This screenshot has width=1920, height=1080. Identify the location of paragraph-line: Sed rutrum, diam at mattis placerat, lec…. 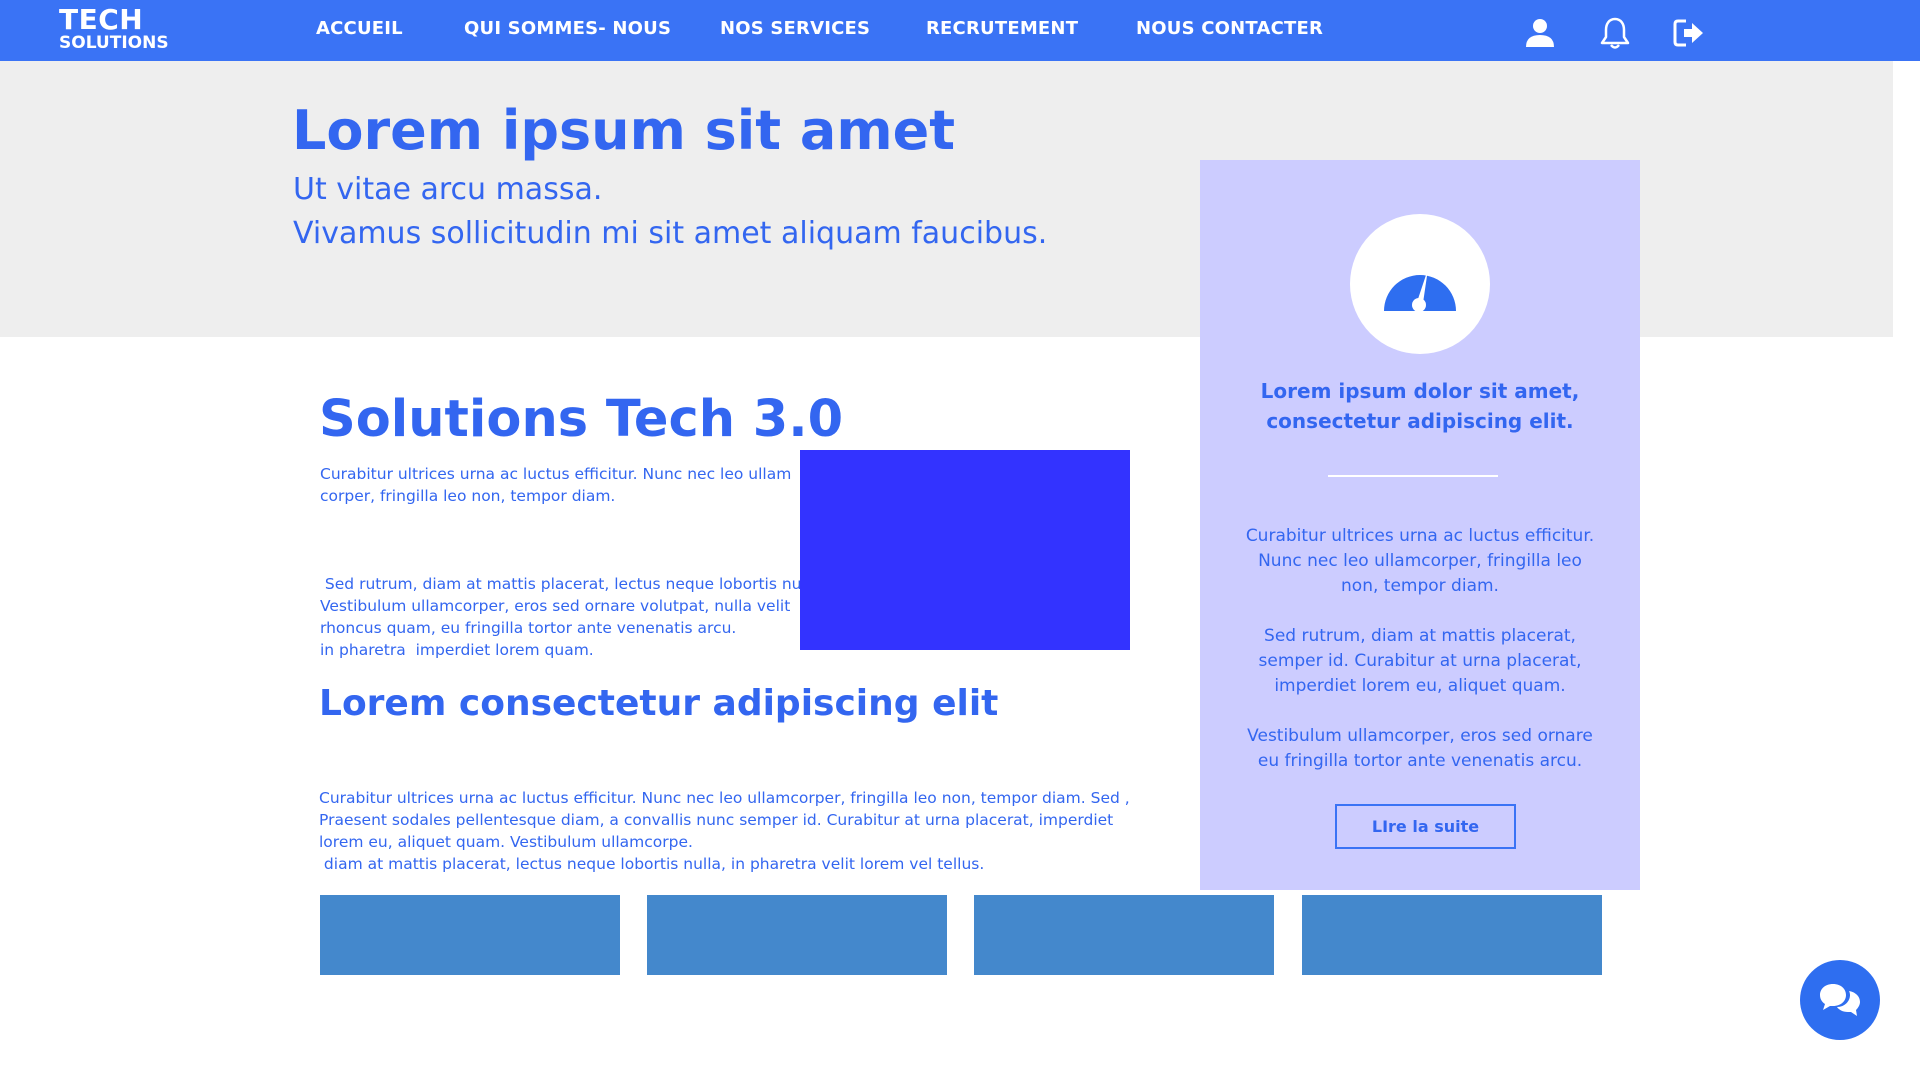
(572, 584).